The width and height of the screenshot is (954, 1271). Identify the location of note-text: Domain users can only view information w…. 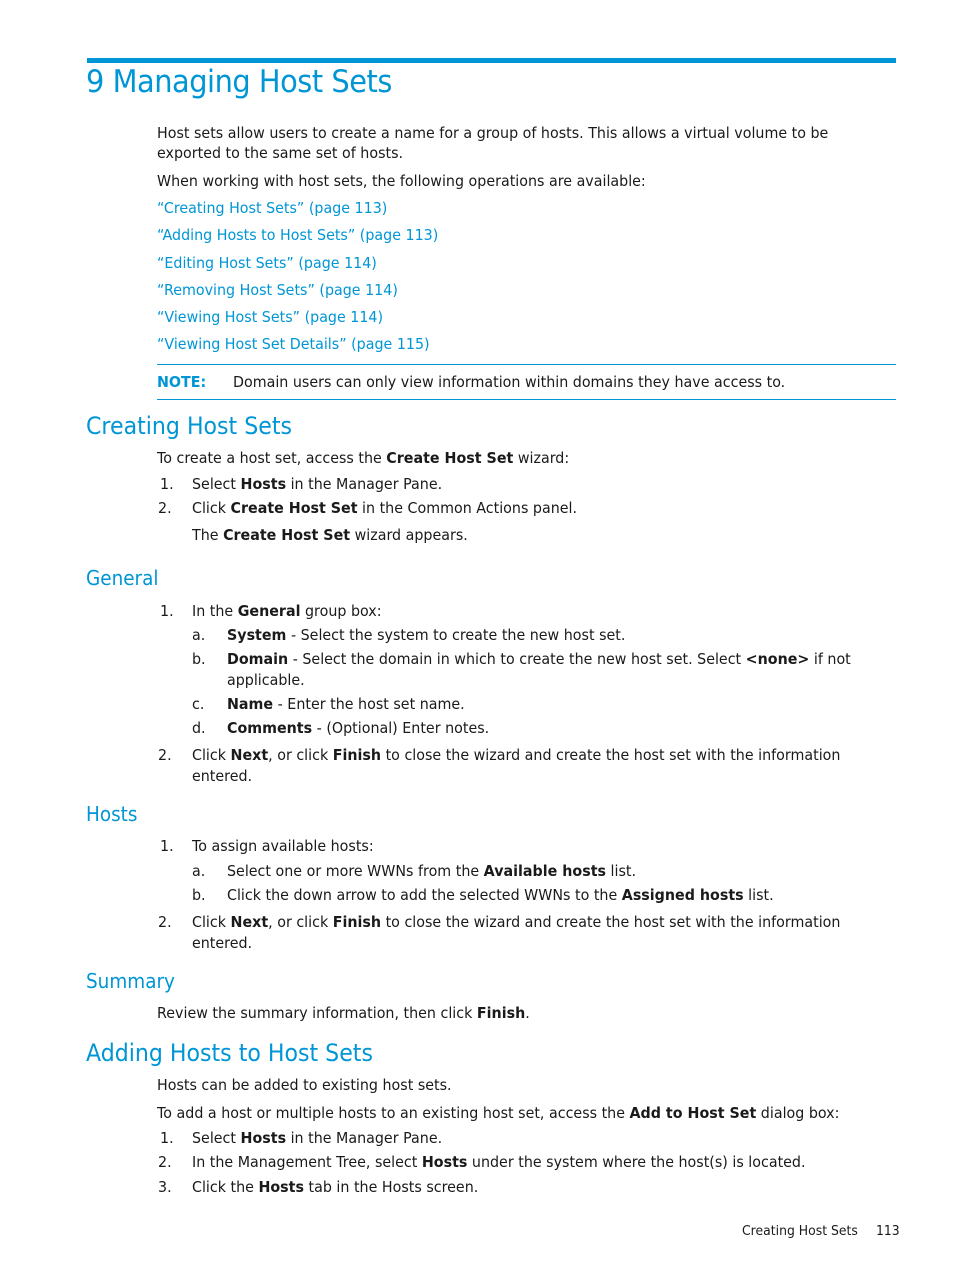
(509, 382).